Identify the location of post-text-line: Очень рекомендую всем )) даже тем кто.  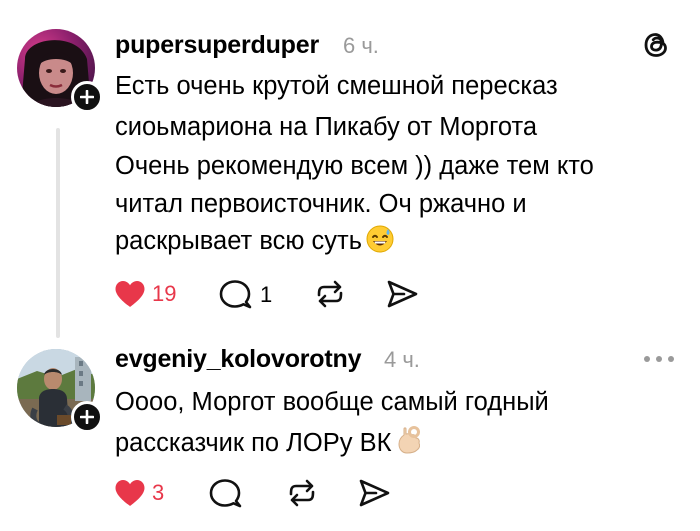
(354, 166).